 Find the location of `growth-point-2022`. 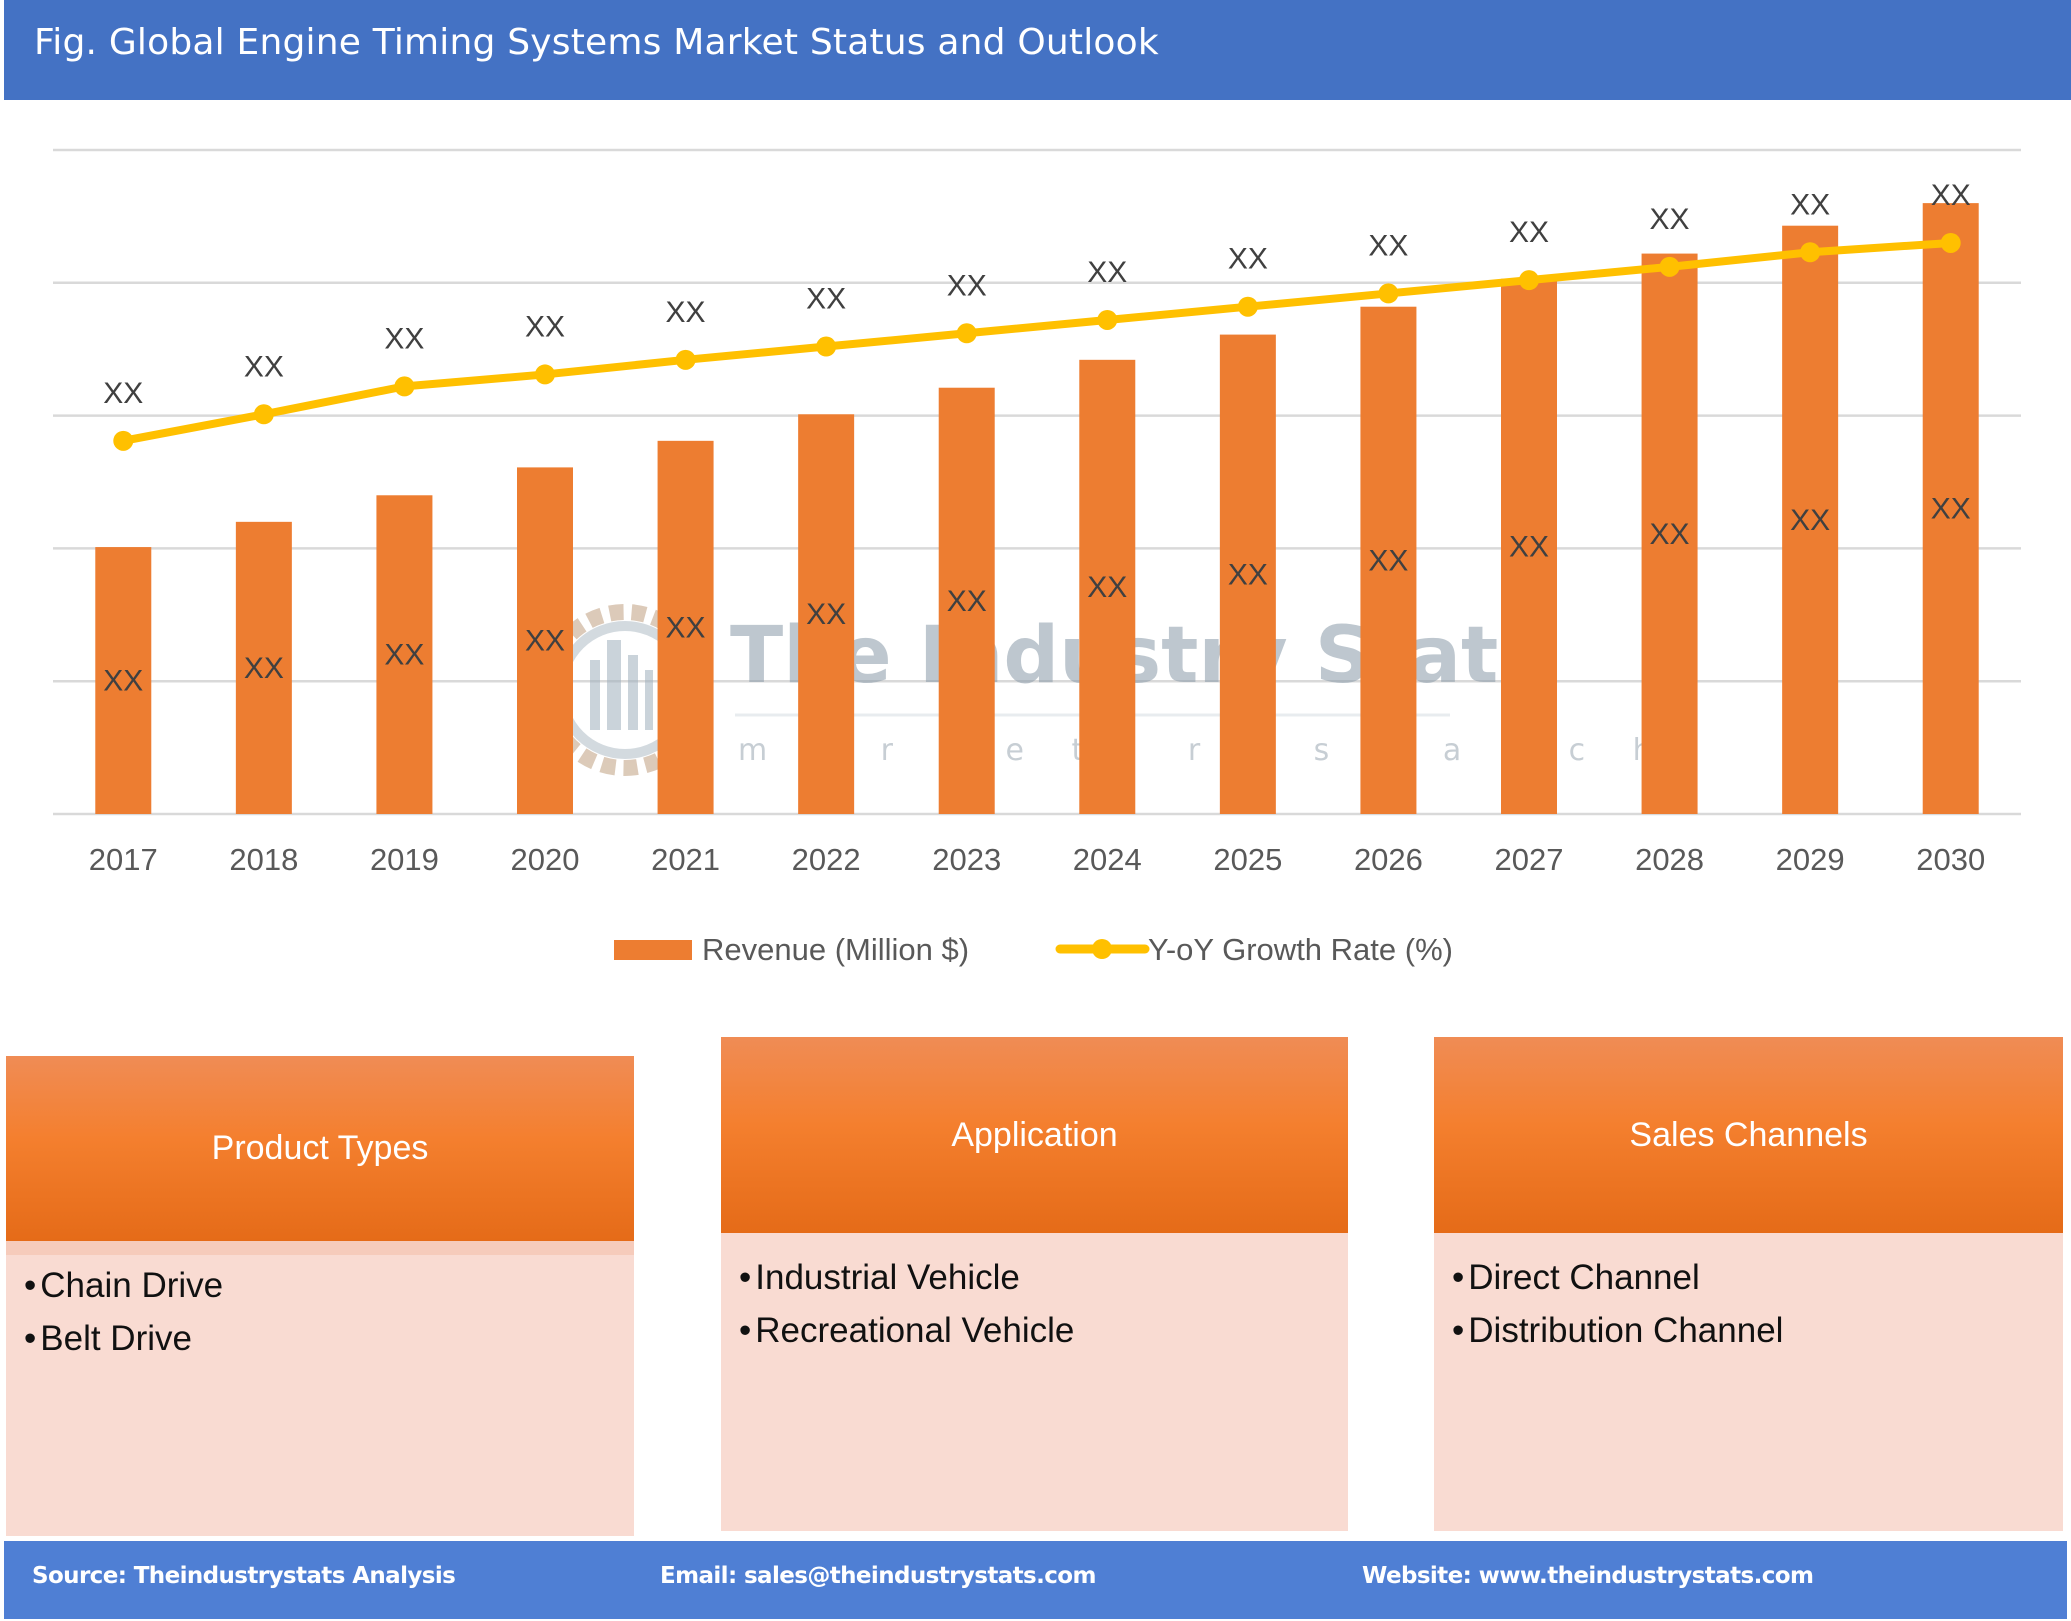

growth-point-2022 is located at coordinates (826, 346).